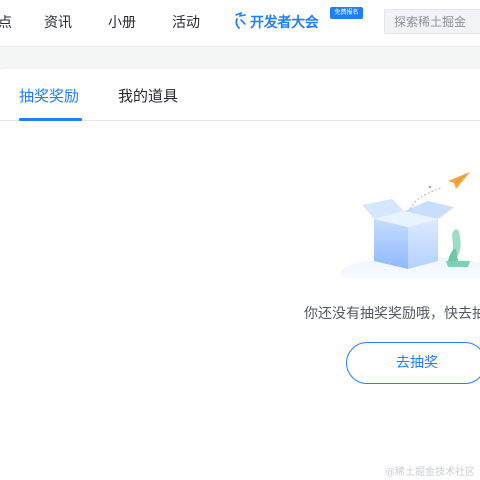 The height and width of the screenshot is (480, 480). Describe the element at coordinates (49, 95) in the screenshot. I see `tab-lottery-rewards: 抽奖奖励` at that location.